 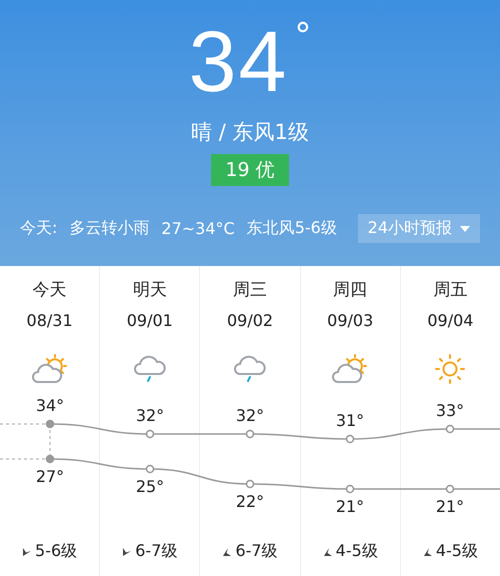 What do you see at coordinates (50, 405) in the screenshot?
I see `high-temperature: 34°` at bounding box center [50, 405].